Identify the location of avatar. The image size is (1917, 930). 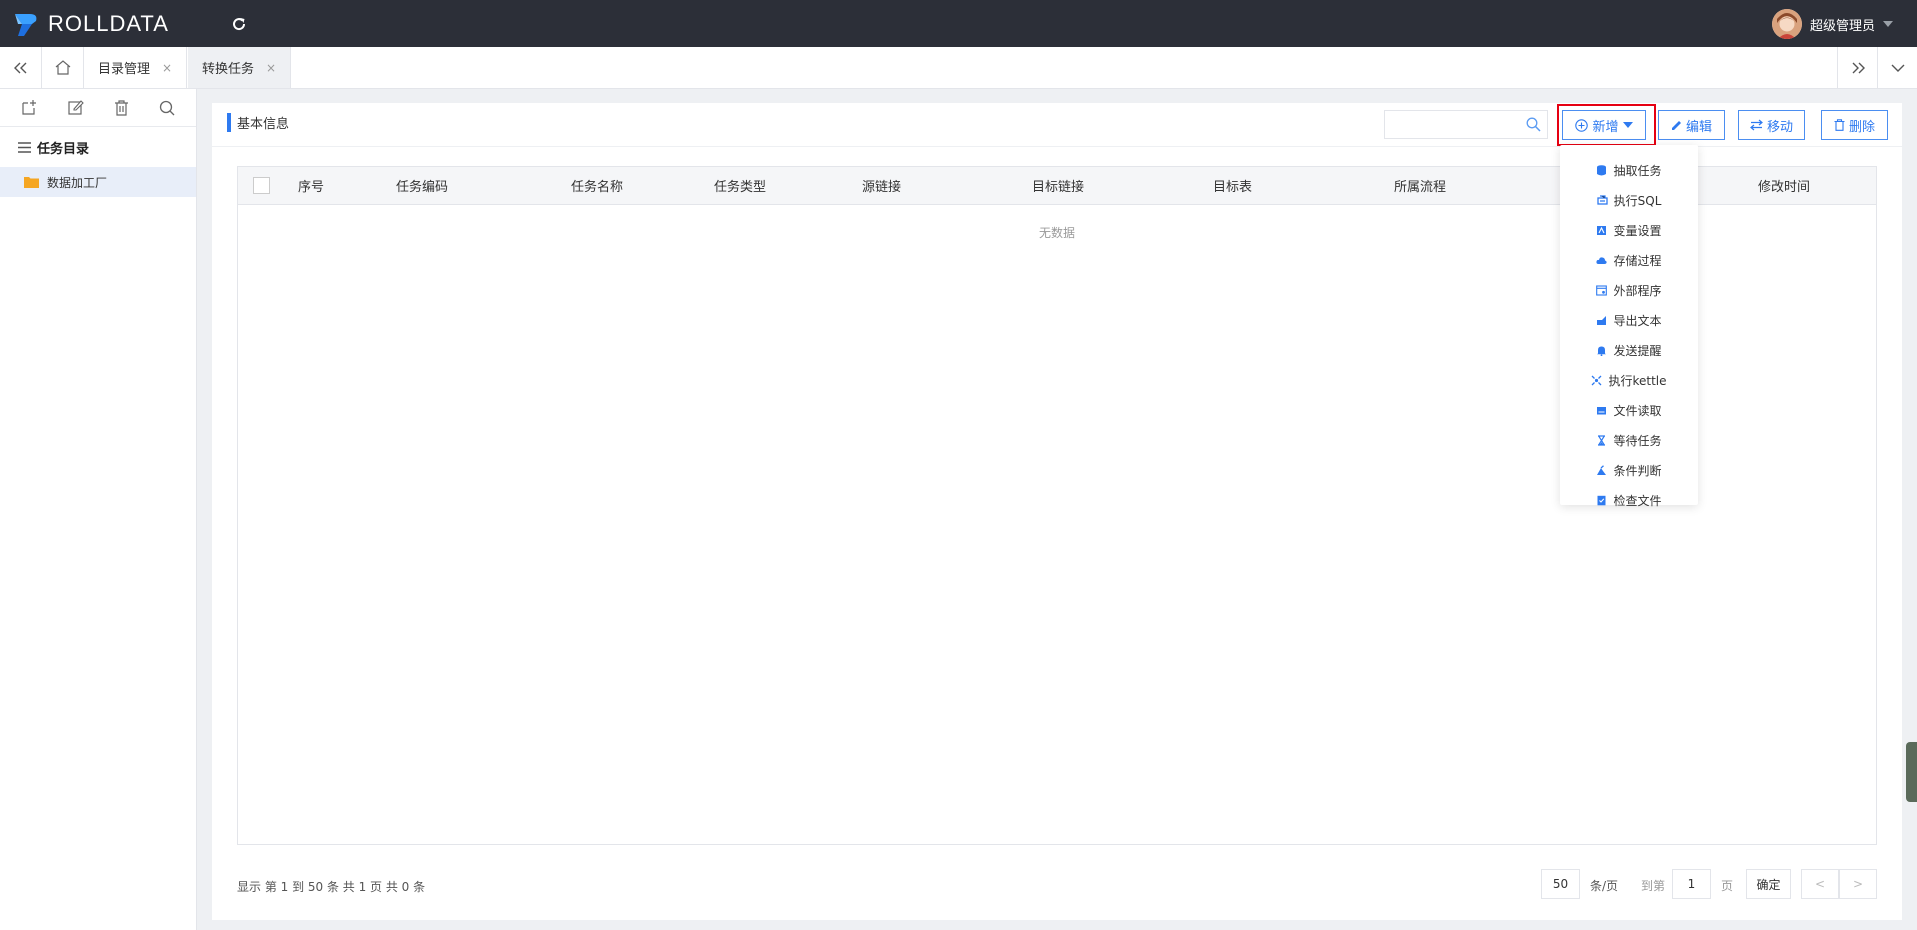
(1786, 24).